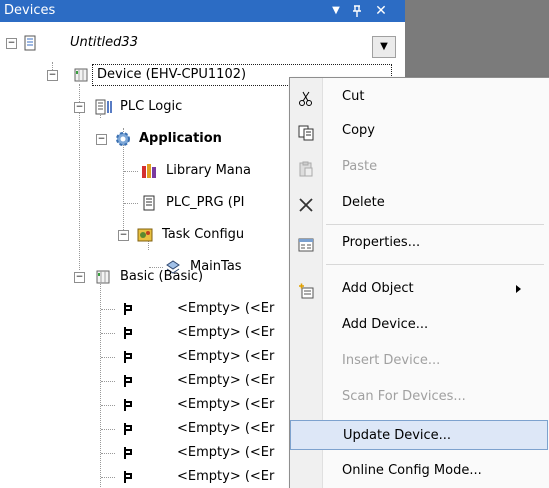 The height and width of the screenshot is (488, 549). What do you see at coordinates (353, 96) in the screenshot?
I see `menu-item-label: Cut` at bounding box center [353, 96].